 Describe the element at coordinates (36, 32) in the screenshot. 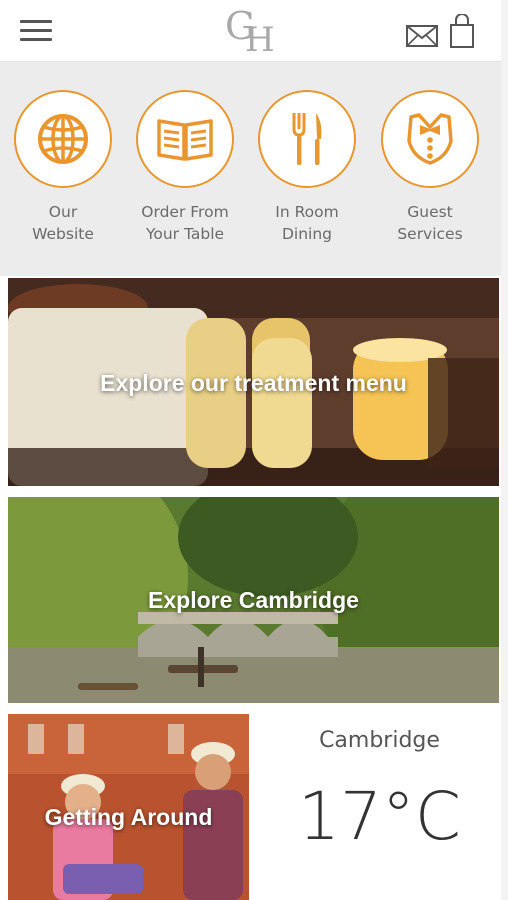

I see `menu-icon` at that location.